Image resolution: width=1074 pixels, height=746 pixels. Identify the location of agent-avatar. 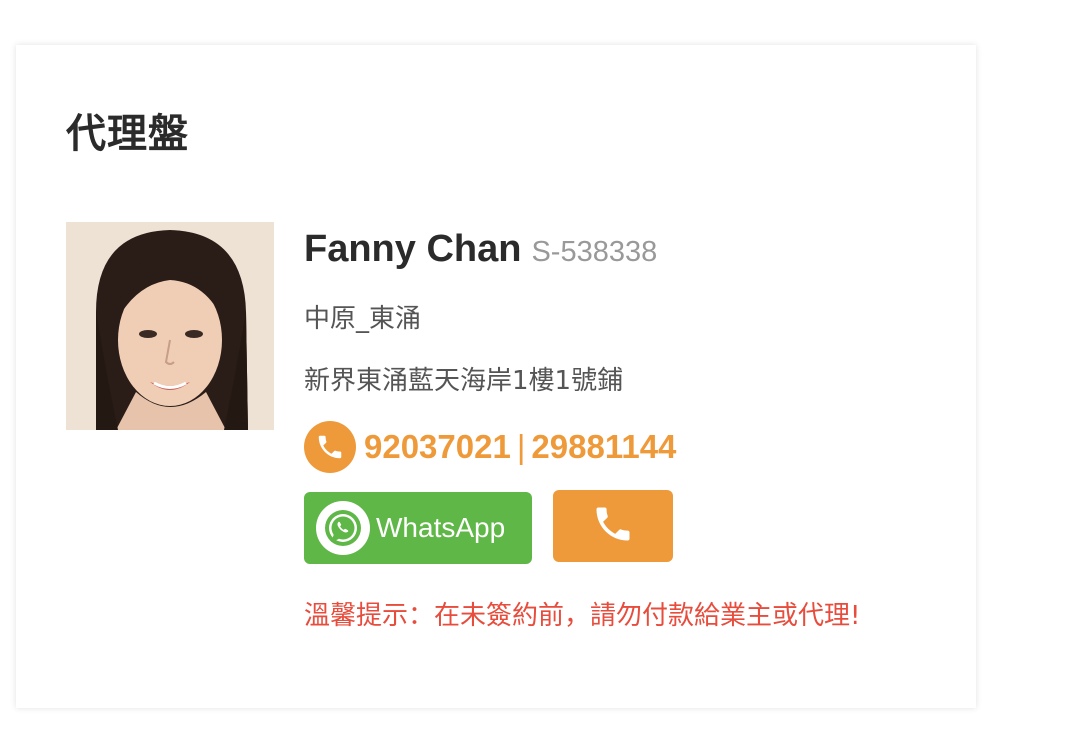
(170, 326).